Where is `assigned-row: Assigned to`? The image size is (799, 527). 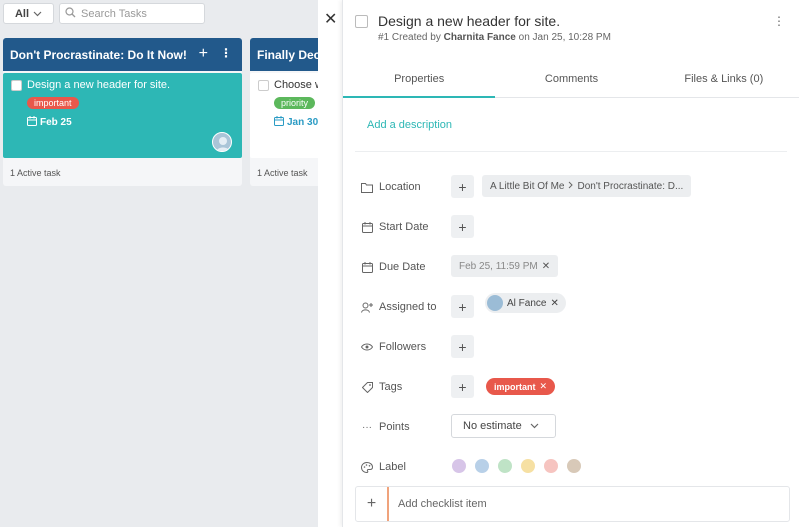 assigned-row: Assigned to is located at coordinates (398, 307).